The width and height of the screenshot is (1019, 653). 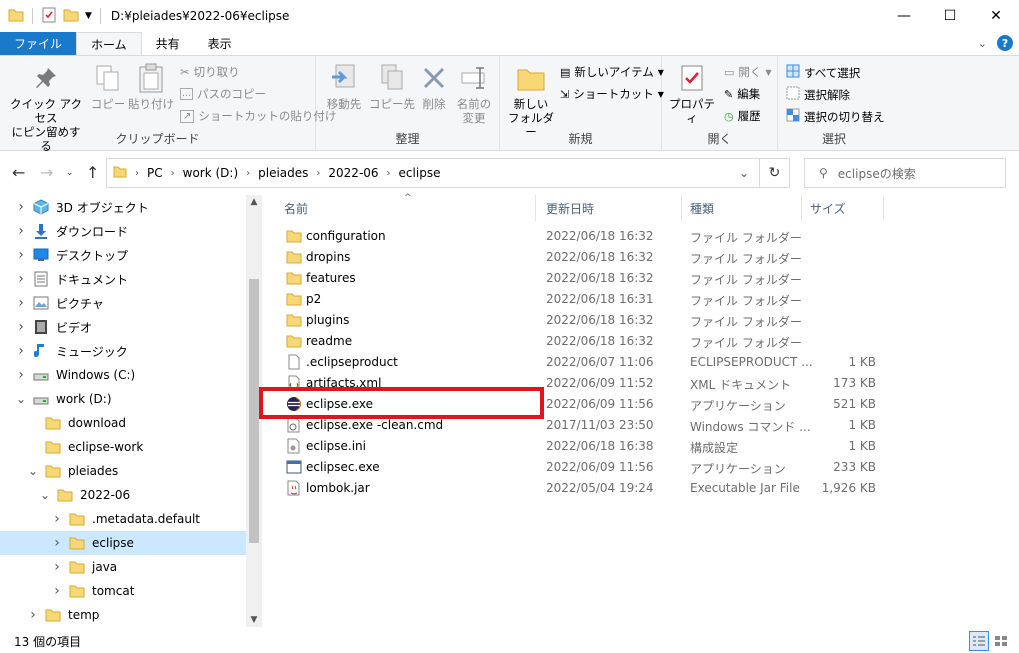 What do you see at coordinates (531, 100) in the screenshot?
I see `new-folder-button: 新しい フォルダー` at bounding box center [531, 100].